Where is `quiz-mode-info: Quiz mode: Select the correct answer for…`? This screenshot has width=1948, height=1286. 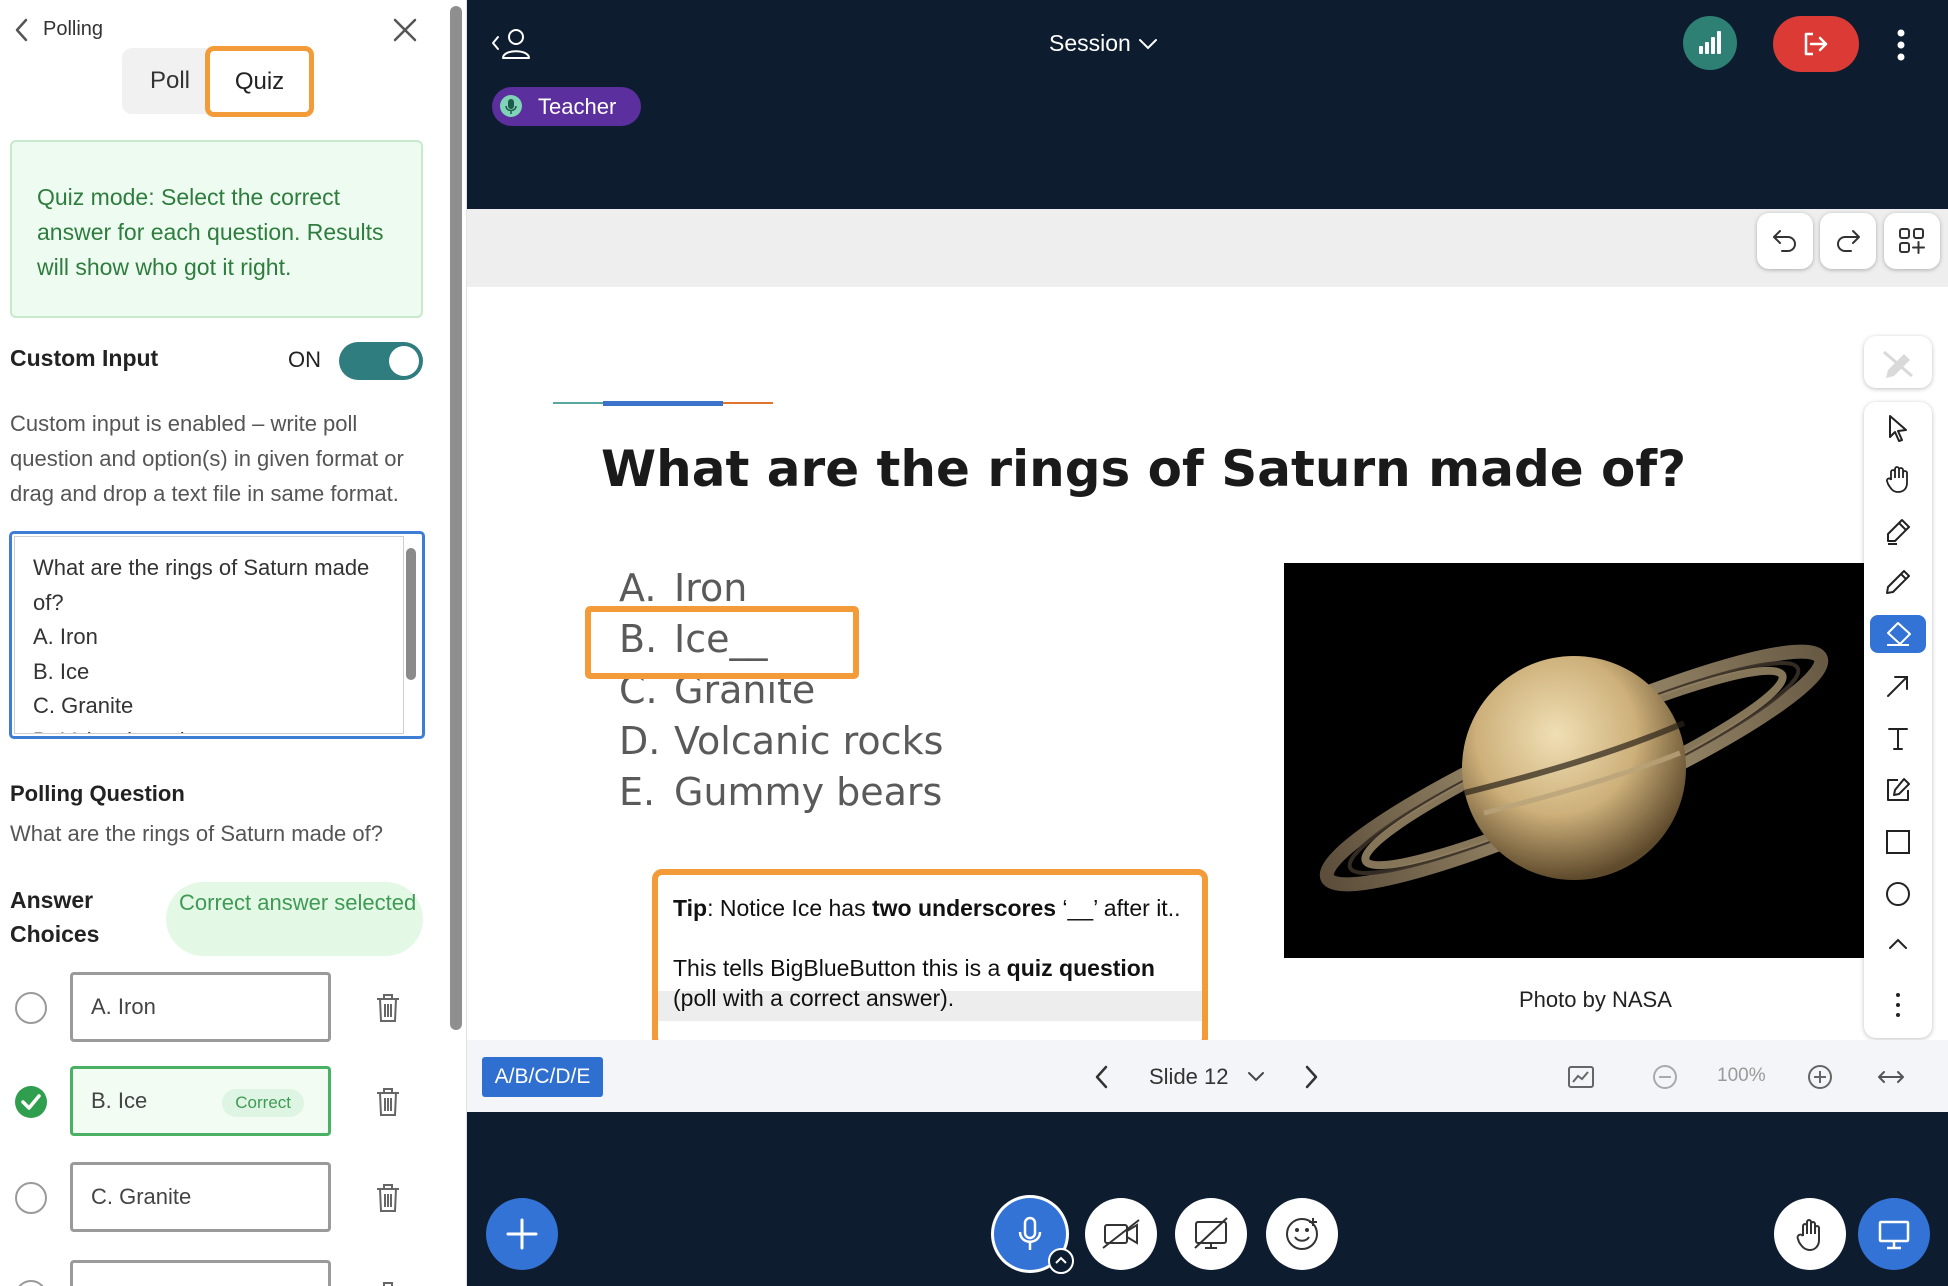
quiz-mode-info: Quiz mode: Select the correct answer for… is located at coordinates (216, 229).